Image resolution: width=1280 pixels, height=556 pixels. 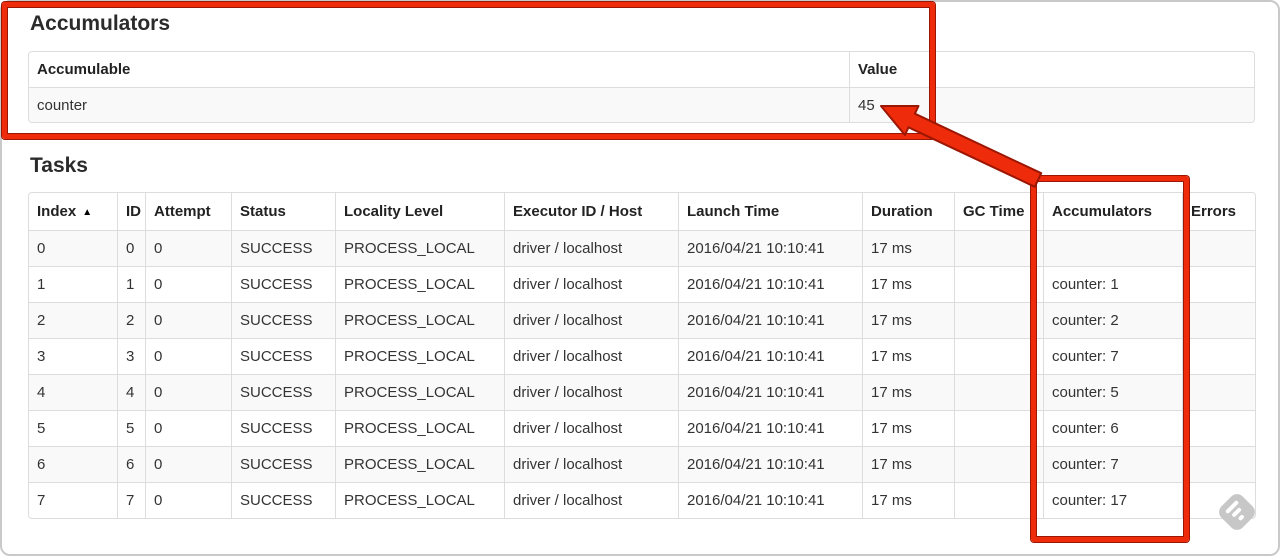 What do you see at coordinates (84, 69) in the screenshot?
I see `column-header-accumulable: Accumulable` at bounding box center [84, 69].